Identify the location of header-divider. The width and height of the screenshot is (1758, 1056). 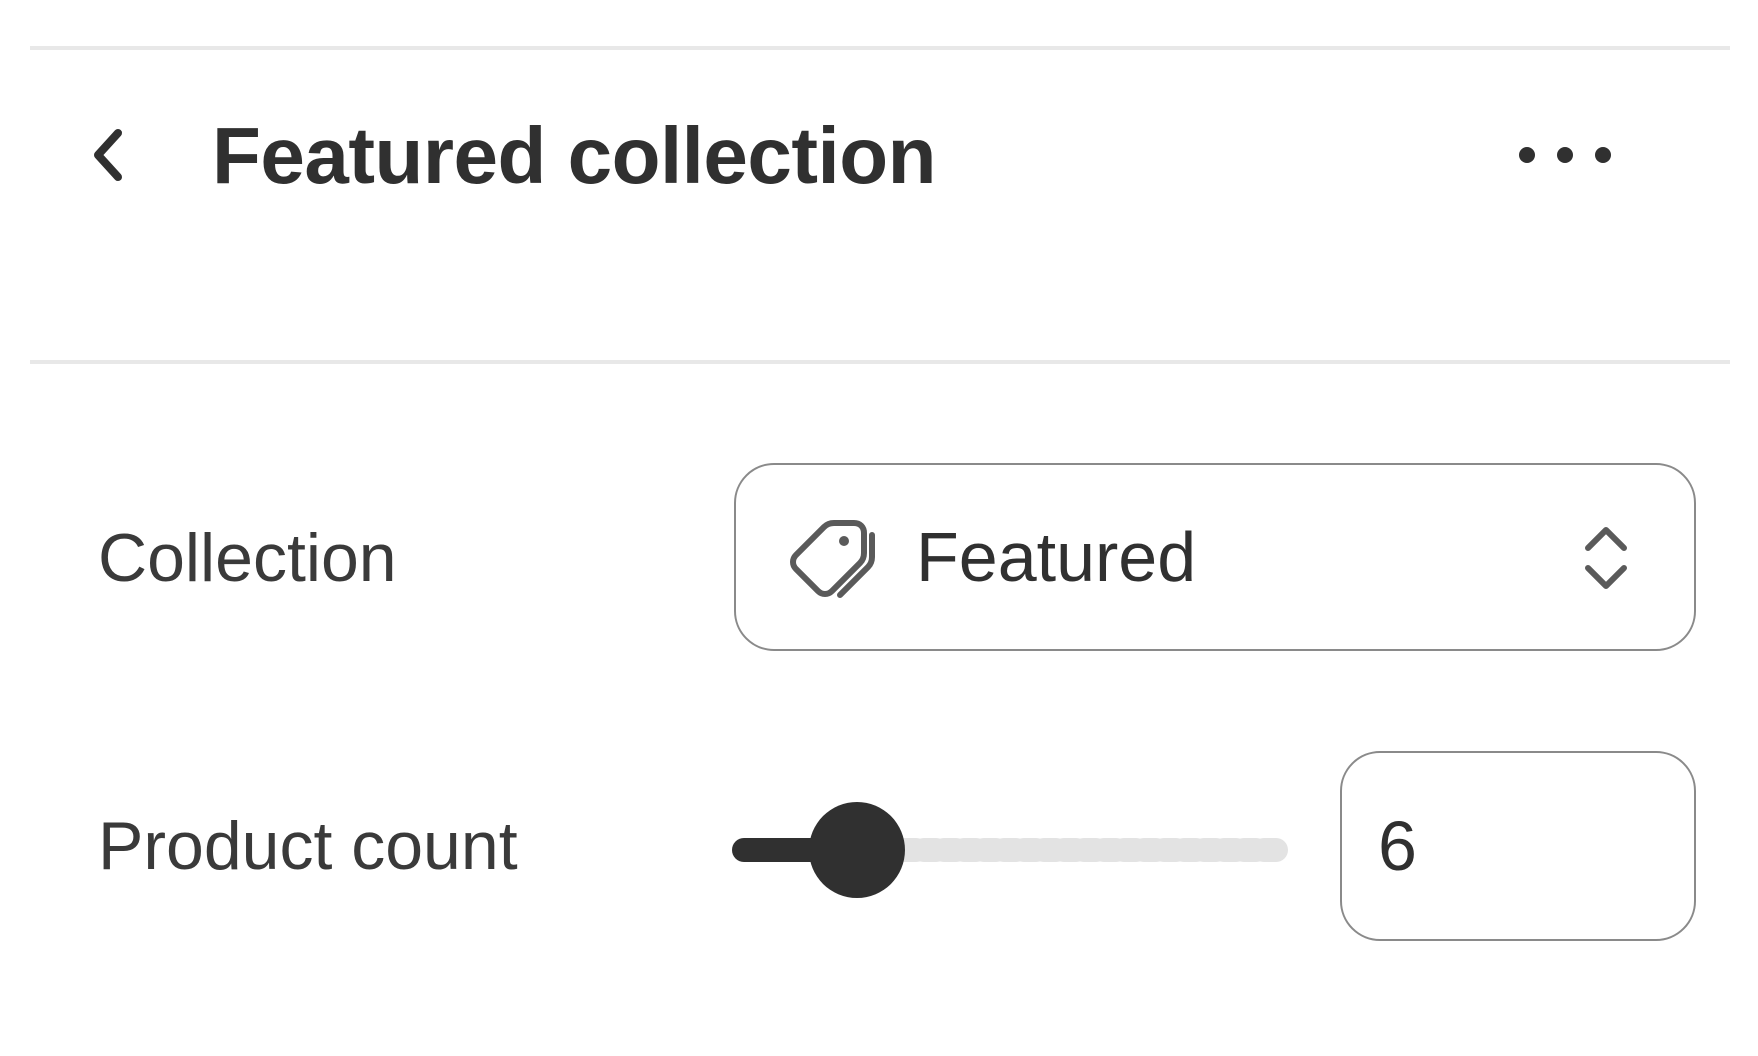
(880, 362).